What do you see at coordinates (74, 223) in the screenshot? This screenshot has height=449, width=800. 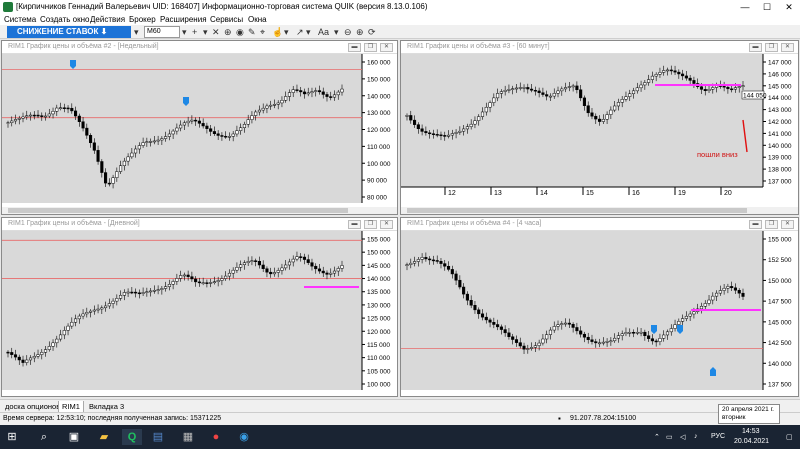 I see `chart-window-title: RIM1 График цены и объёма - [Дневной]` at bounding box center [74, 223].